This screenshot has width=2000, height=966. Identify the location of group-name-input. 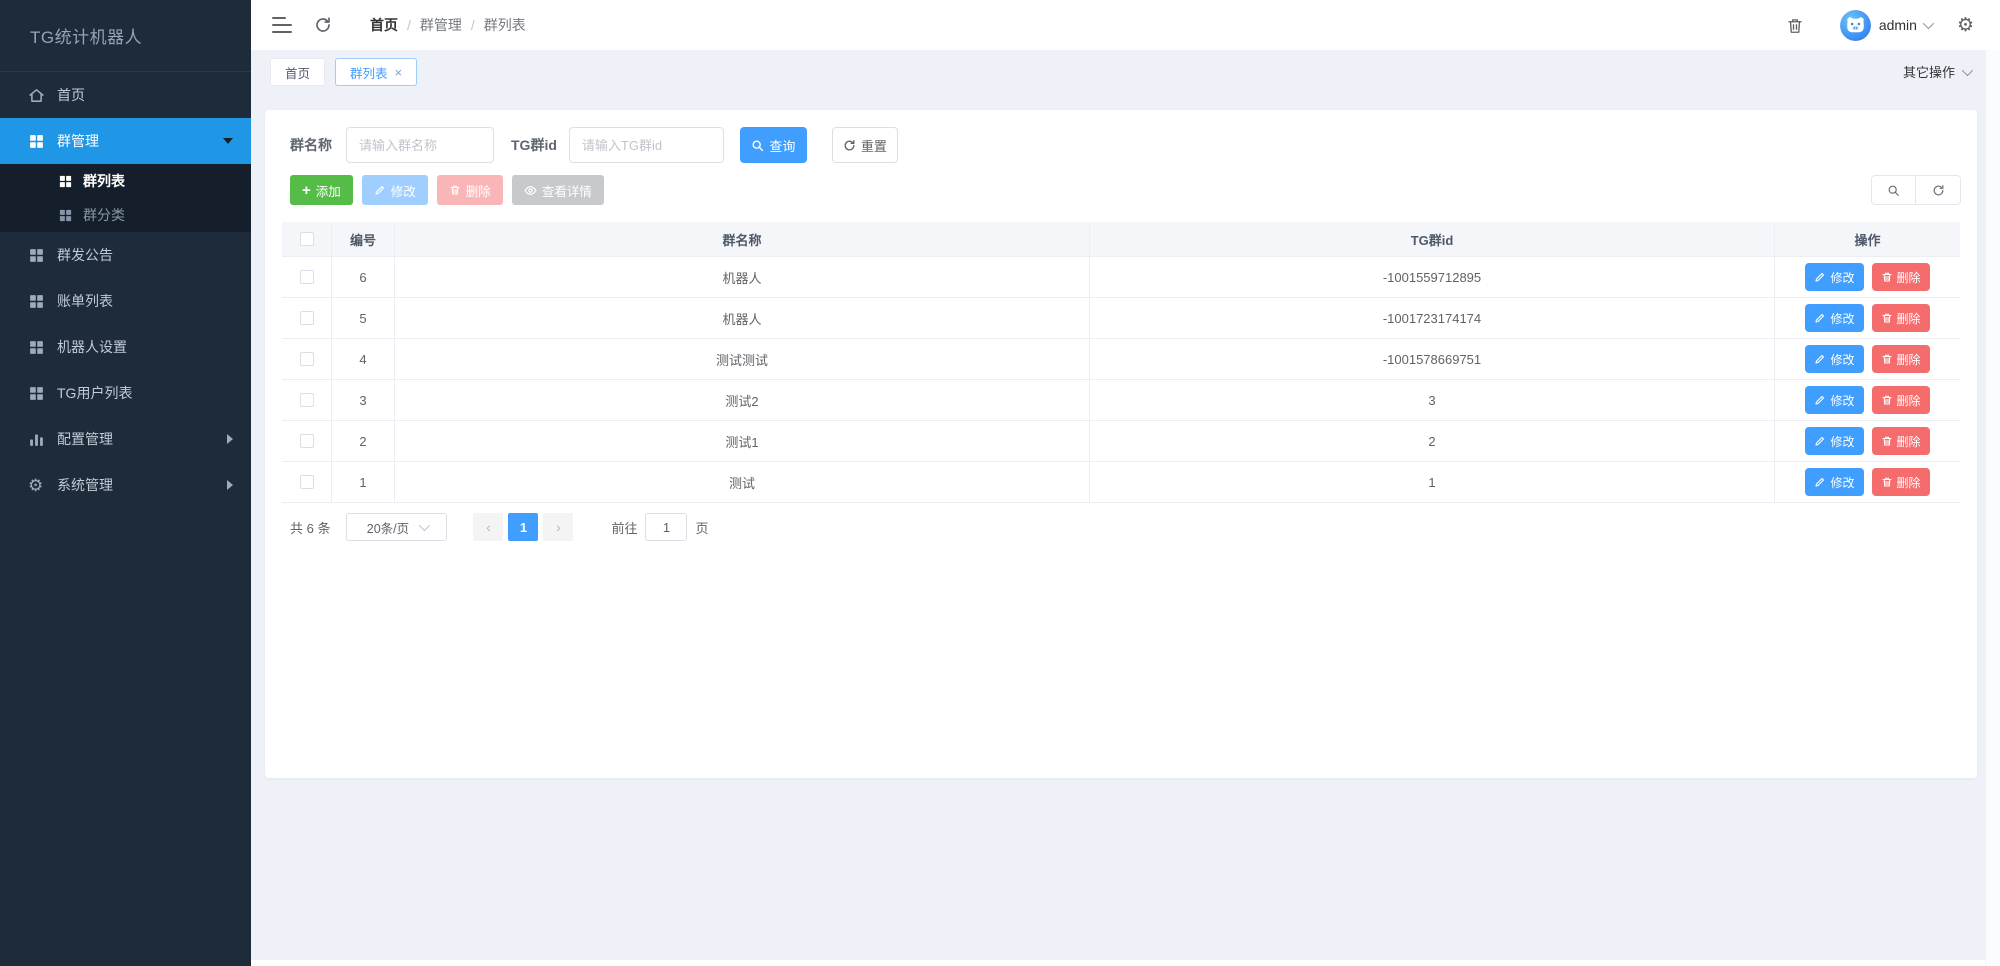
(420, 145).